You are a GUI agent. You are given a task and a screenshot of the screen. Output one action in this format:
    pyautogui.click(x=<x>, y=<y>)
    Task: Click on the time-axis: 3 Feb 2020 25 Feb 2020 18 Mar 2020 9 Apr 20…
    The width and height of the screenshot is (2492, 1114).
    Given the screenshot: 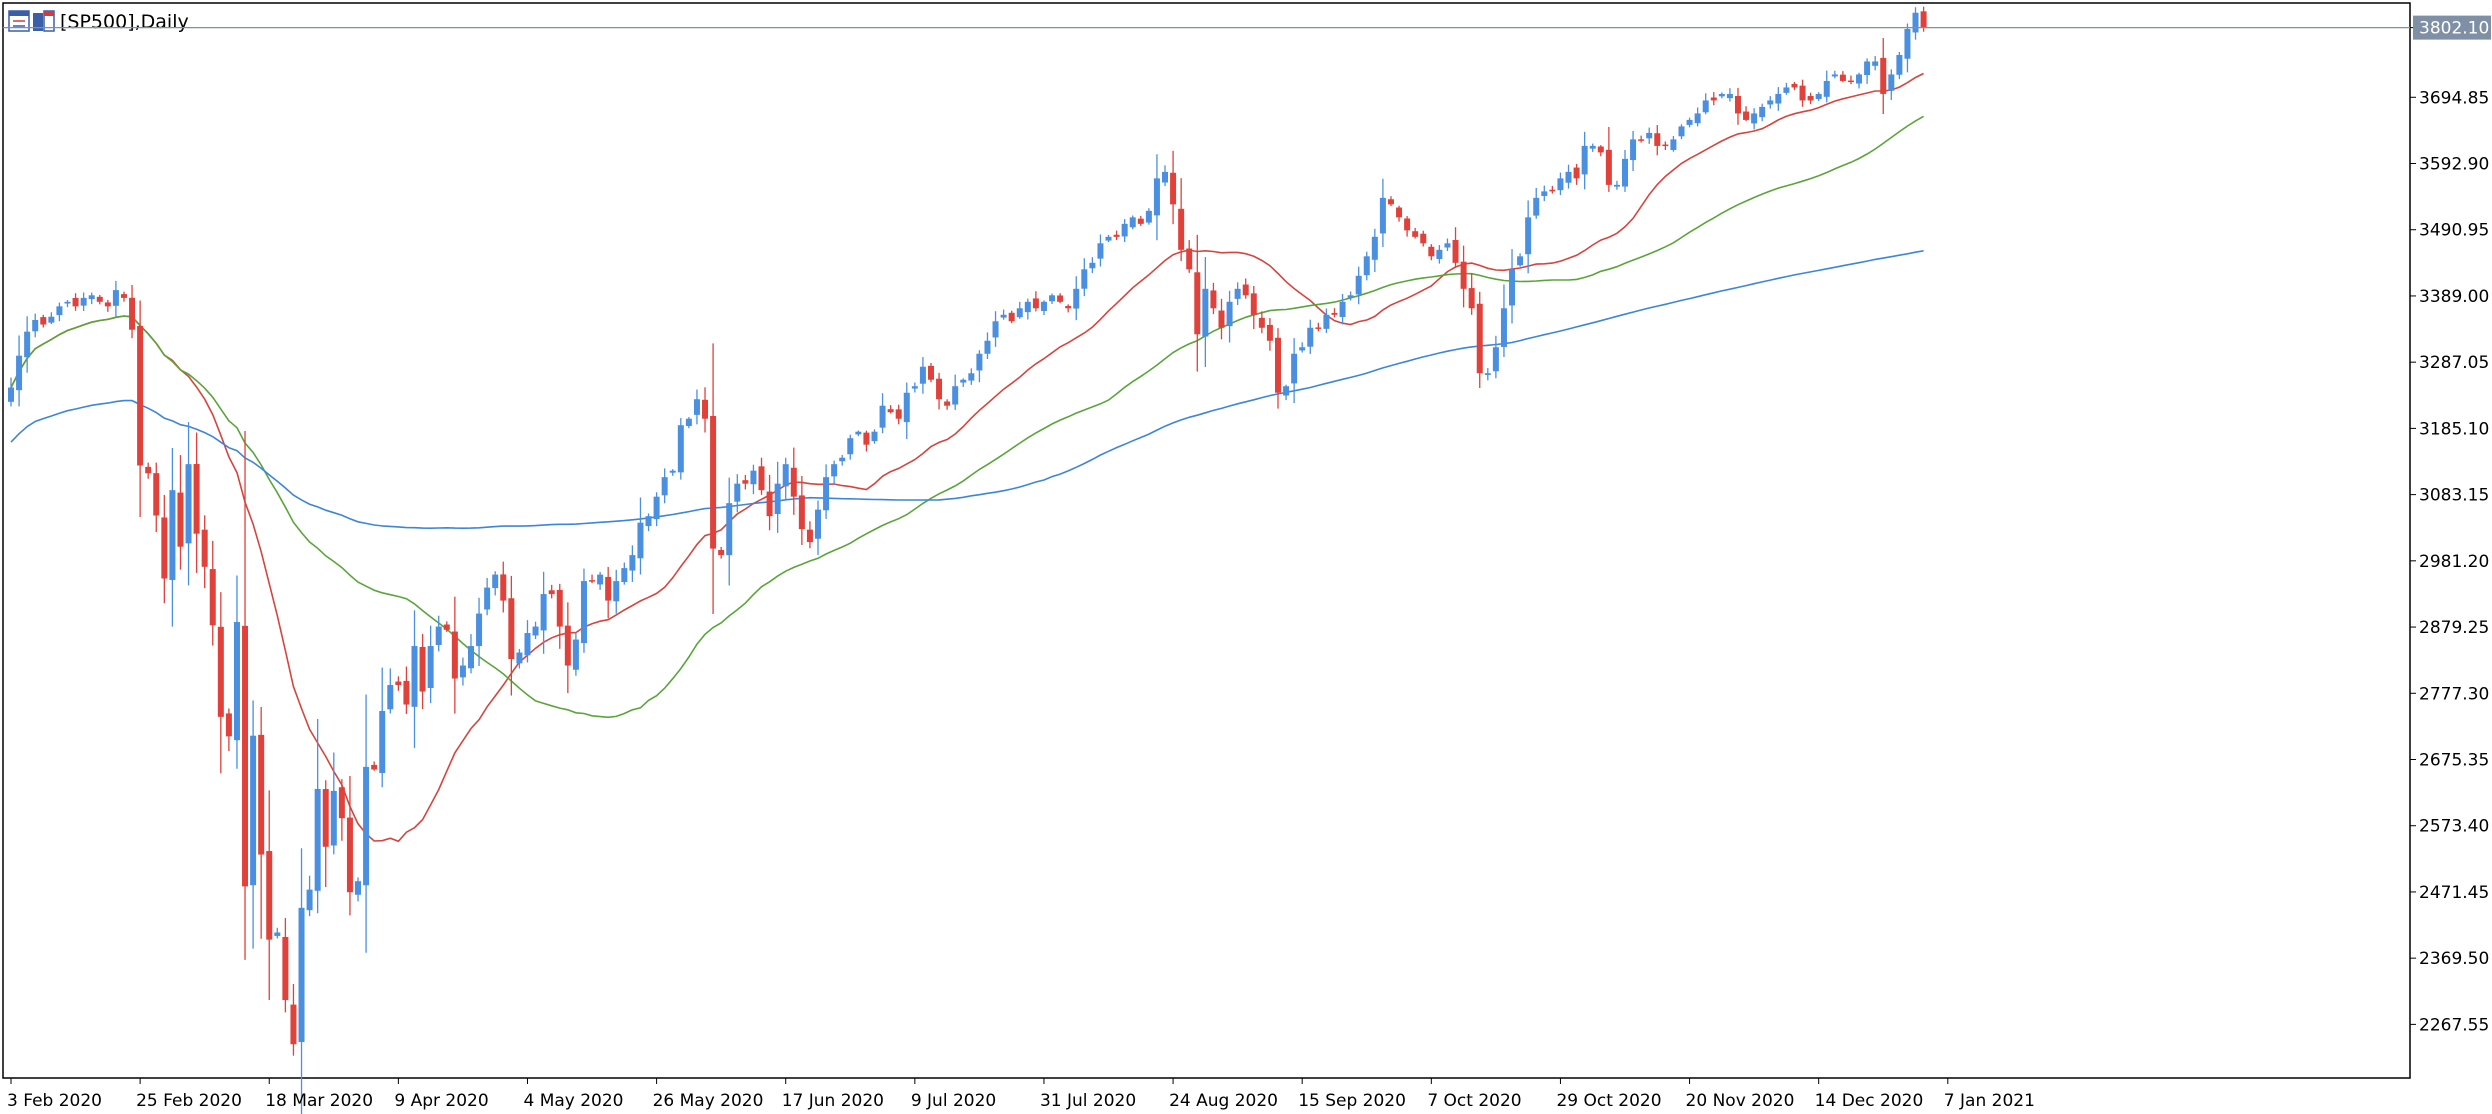 What is the action you would take?
    pyautogui.click(x=1021, y=1094)
    